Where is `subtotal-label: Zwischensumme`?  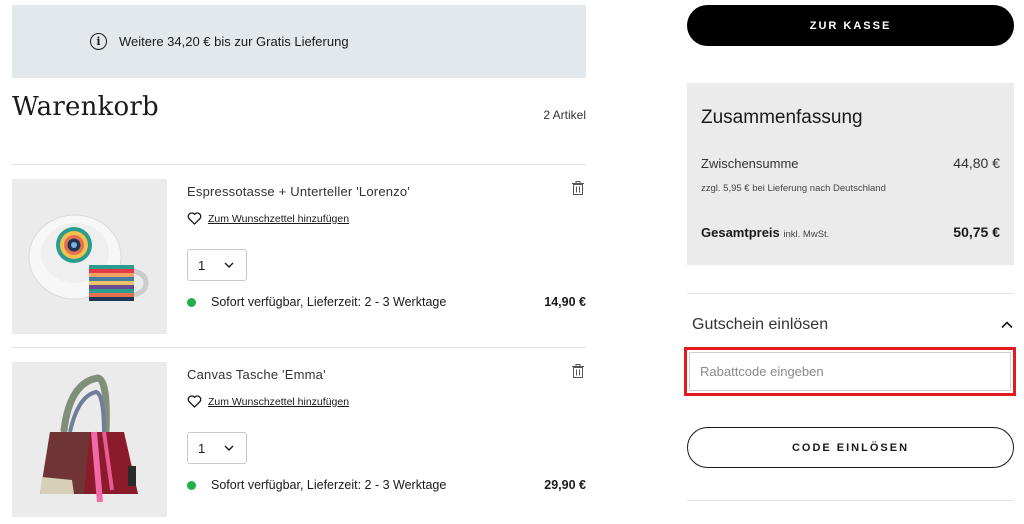 subtotal-label: Zwischensumme is located at coordinates (750, 163).